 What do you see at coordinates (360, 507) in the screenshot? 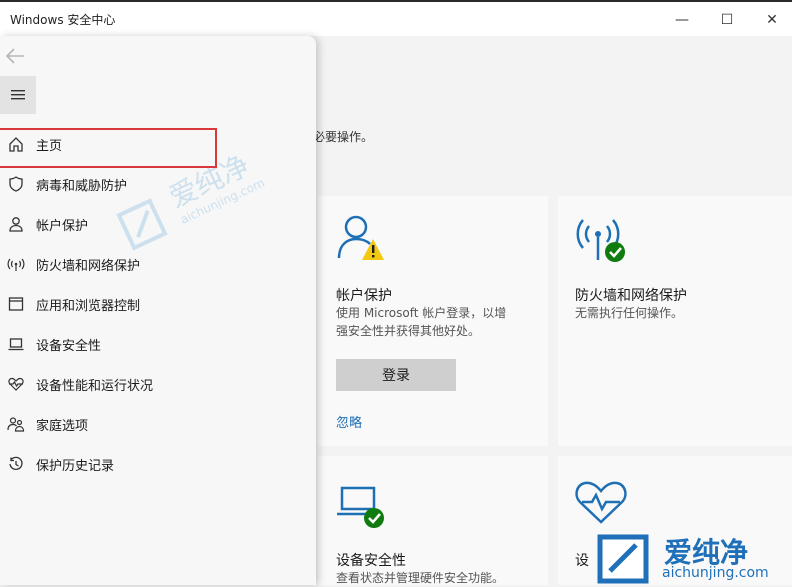
I see `laptop-check-icon` at bounding box center [360, 507].